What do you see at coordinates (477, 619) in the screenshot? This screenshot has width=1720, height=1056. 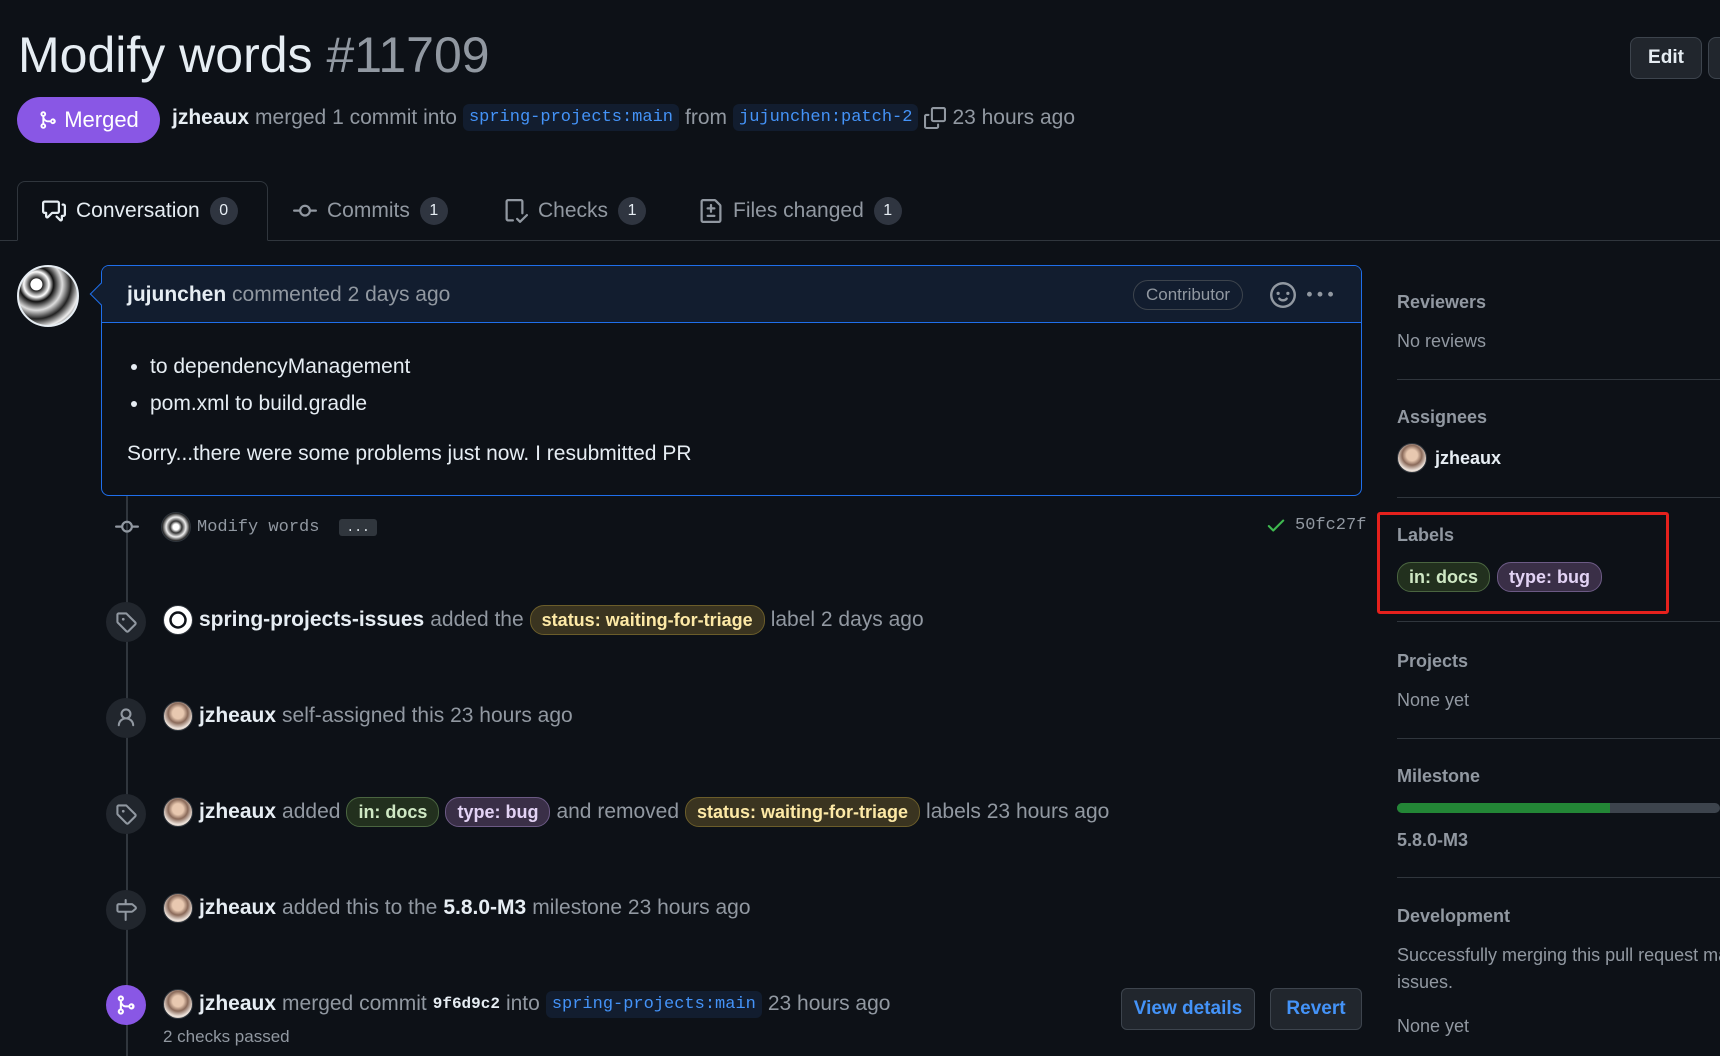 I see `event-text: added the` at bounding box center [477, 619].